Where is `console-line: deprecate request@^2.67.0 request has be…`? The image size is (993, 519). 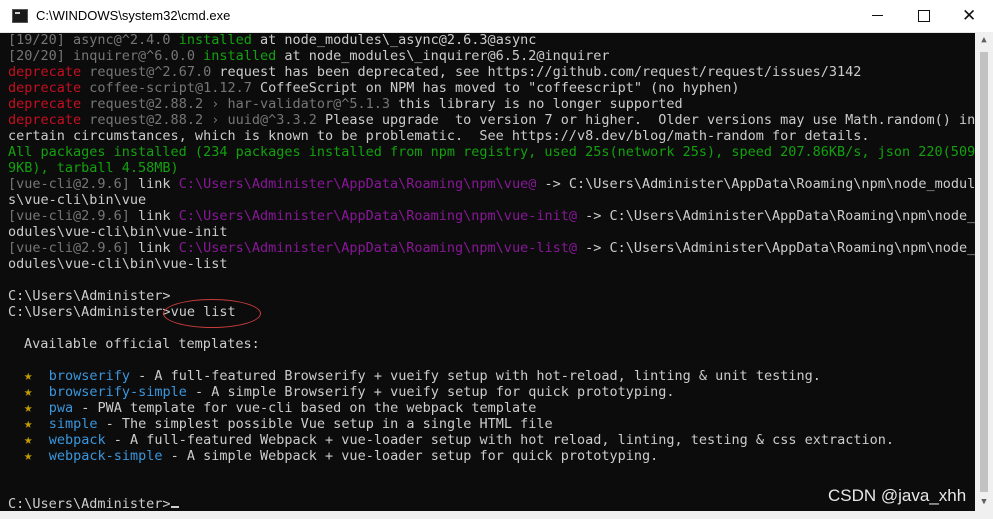
console-line: deprecate request@^2.67.0 request has be… is located at coordinates (434, 72).